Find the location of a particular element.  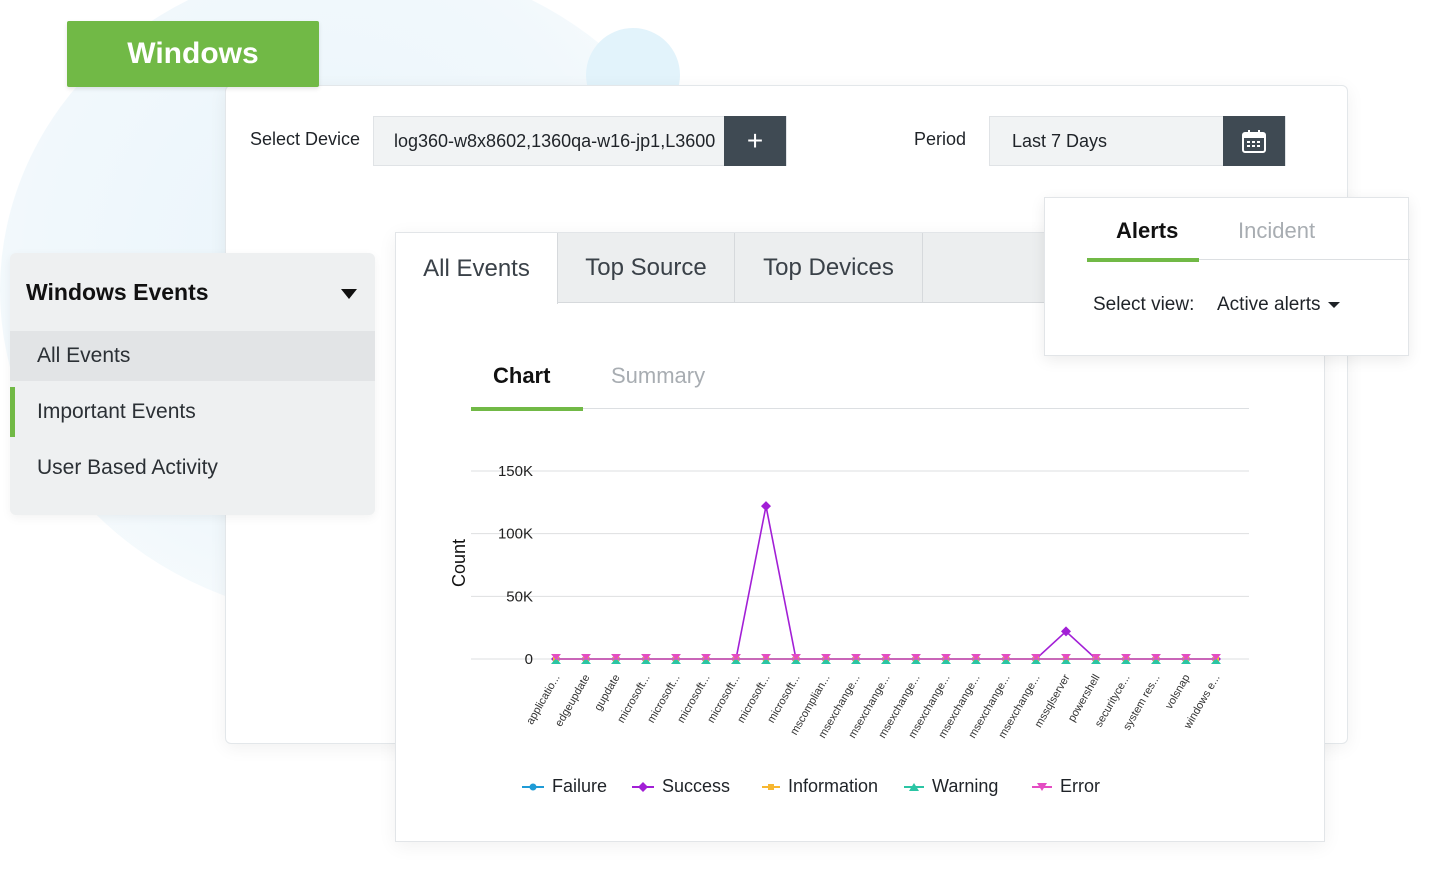

legend-error: Error is located at coordinates (1066, 786).